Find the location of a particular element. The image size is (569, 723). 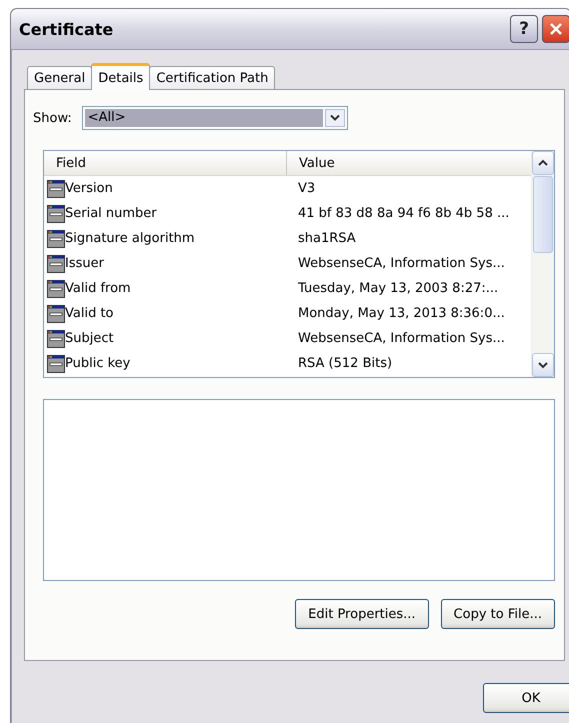

help-button: ? is located at coordinates (524, 29).